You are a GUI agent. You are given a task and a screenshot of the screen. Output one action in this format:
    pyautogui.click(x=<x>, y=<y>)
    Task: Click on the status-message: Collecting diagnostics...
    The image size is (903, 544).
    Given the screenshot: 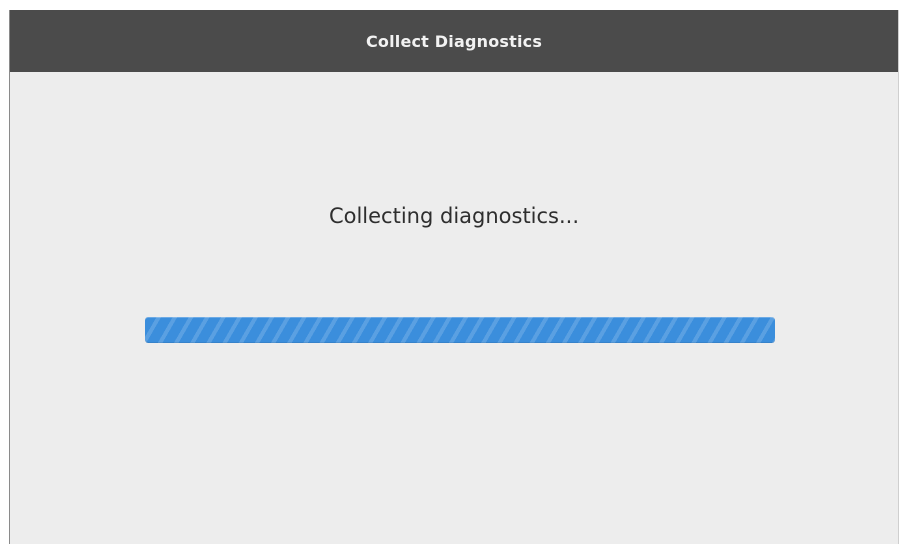 What is the action you would take?
    pyautogui.click(x=454, y=216)
    